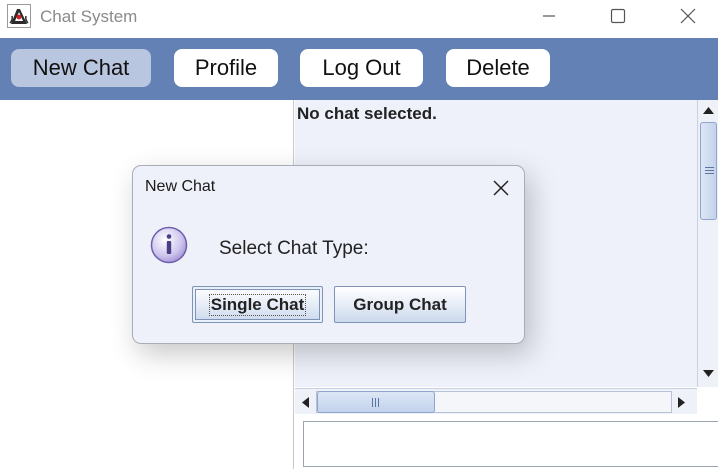  I want to click on scroll-down-arrow, so click(708, 373).